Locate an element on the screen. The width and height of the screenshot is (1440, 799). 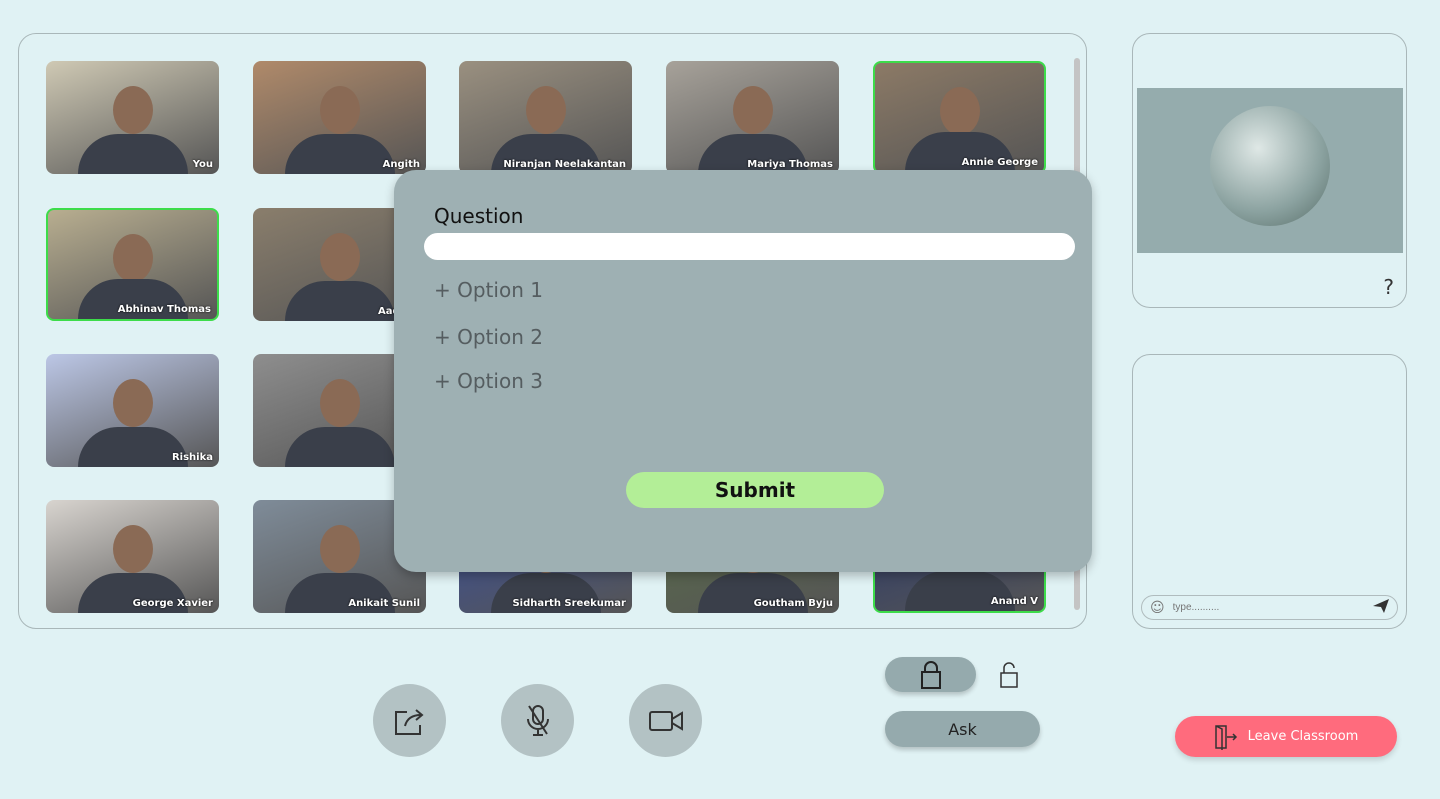
help-icon: ? is located at coordinates (1388, 287).